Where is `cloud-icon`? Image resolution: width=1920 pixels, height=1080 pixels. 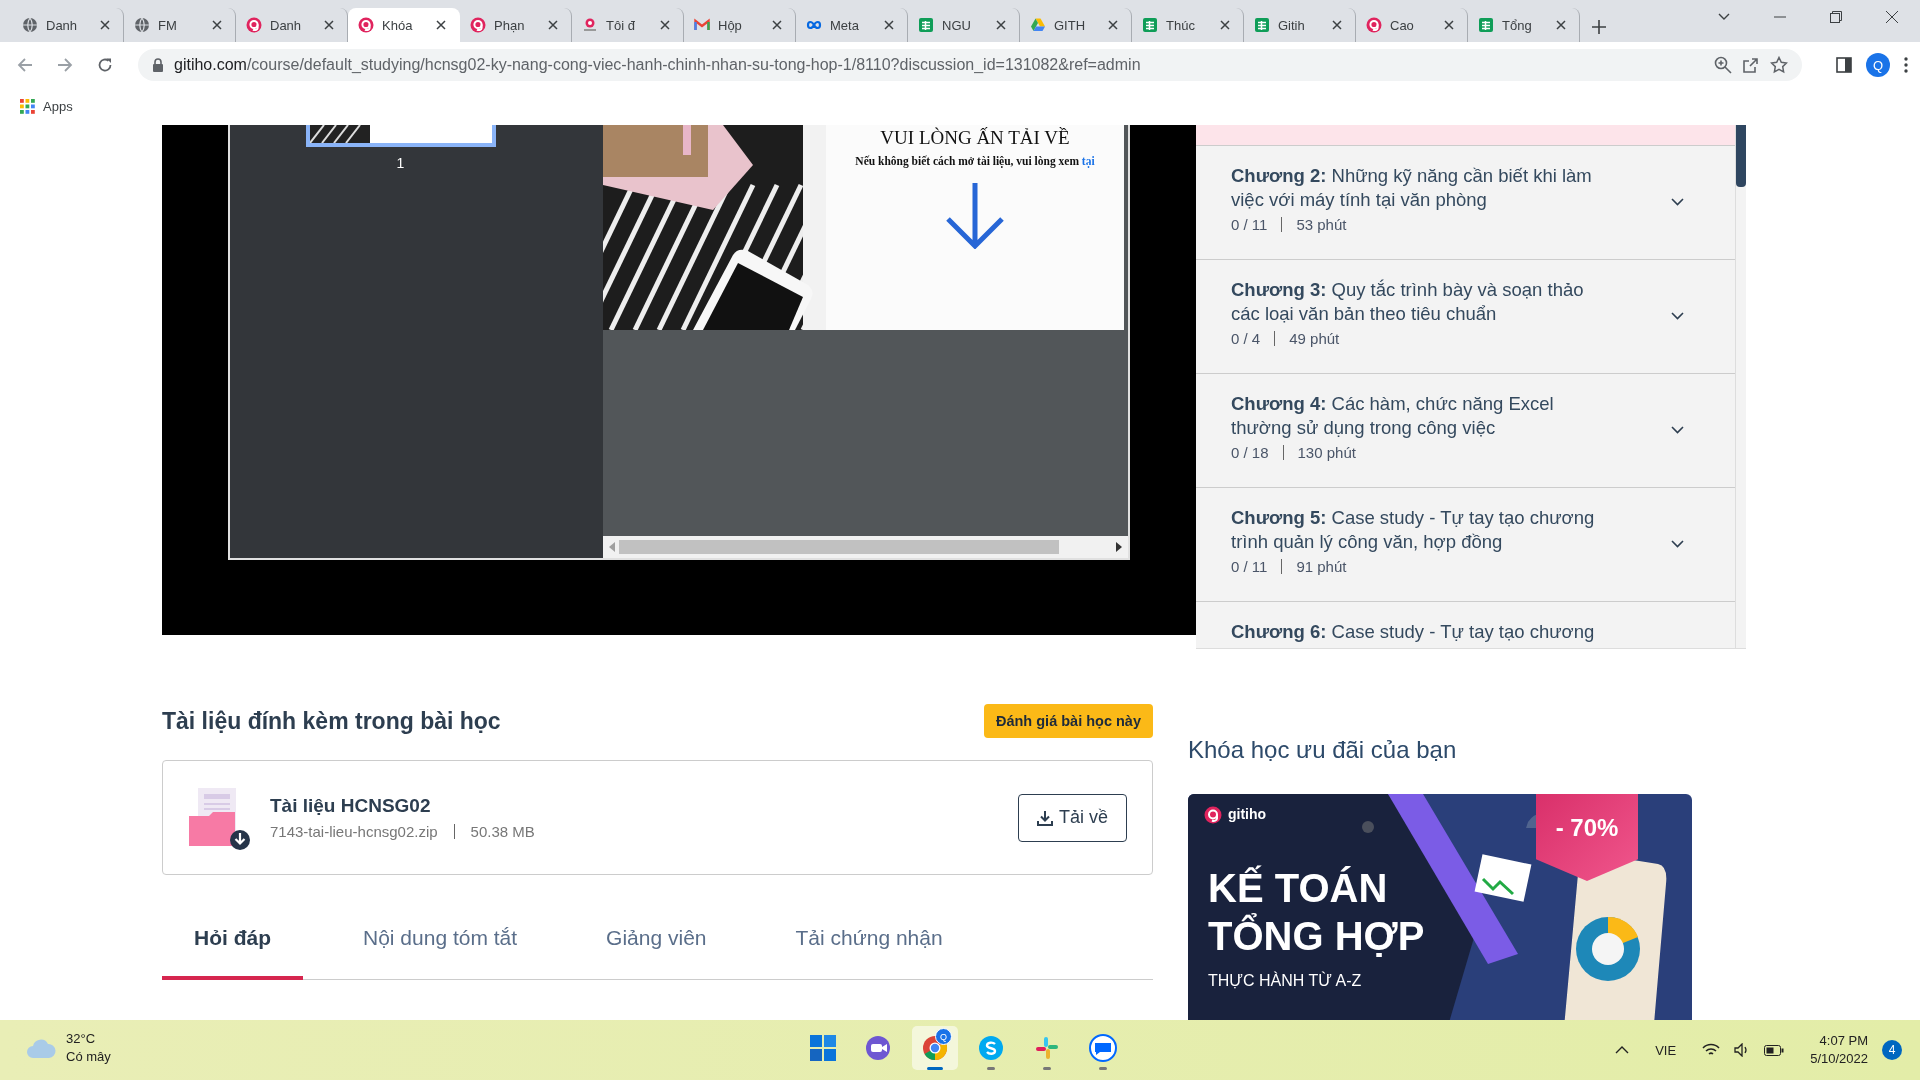 cloud-icon is located at coordinates (41, 1048).